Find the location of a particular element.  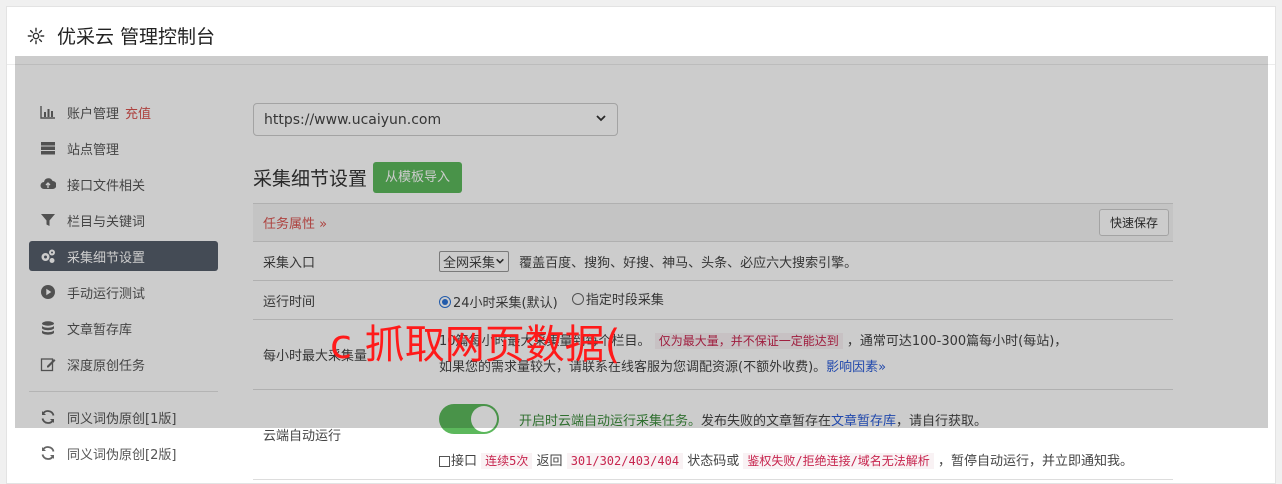

sidebar-item-label: 同义词伪原创[2版] is located at coordinates (122, 455).